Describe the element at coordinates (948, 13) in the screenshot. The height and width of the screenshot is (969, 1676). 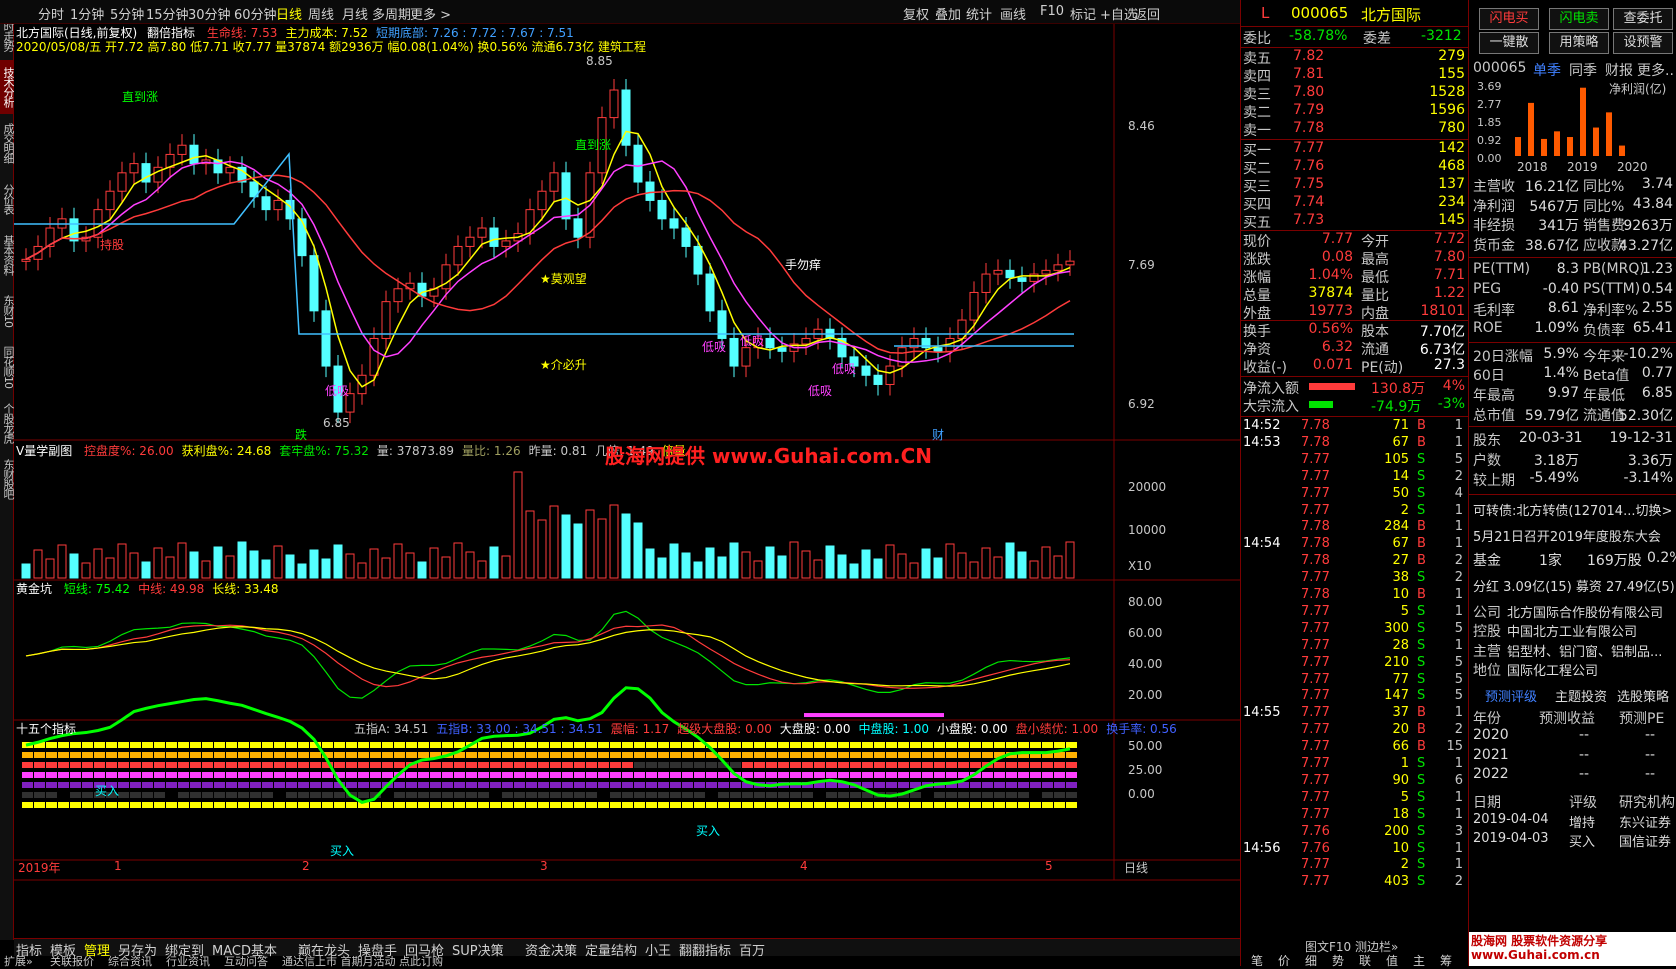
I see `tool-1: 叠加` at that location.